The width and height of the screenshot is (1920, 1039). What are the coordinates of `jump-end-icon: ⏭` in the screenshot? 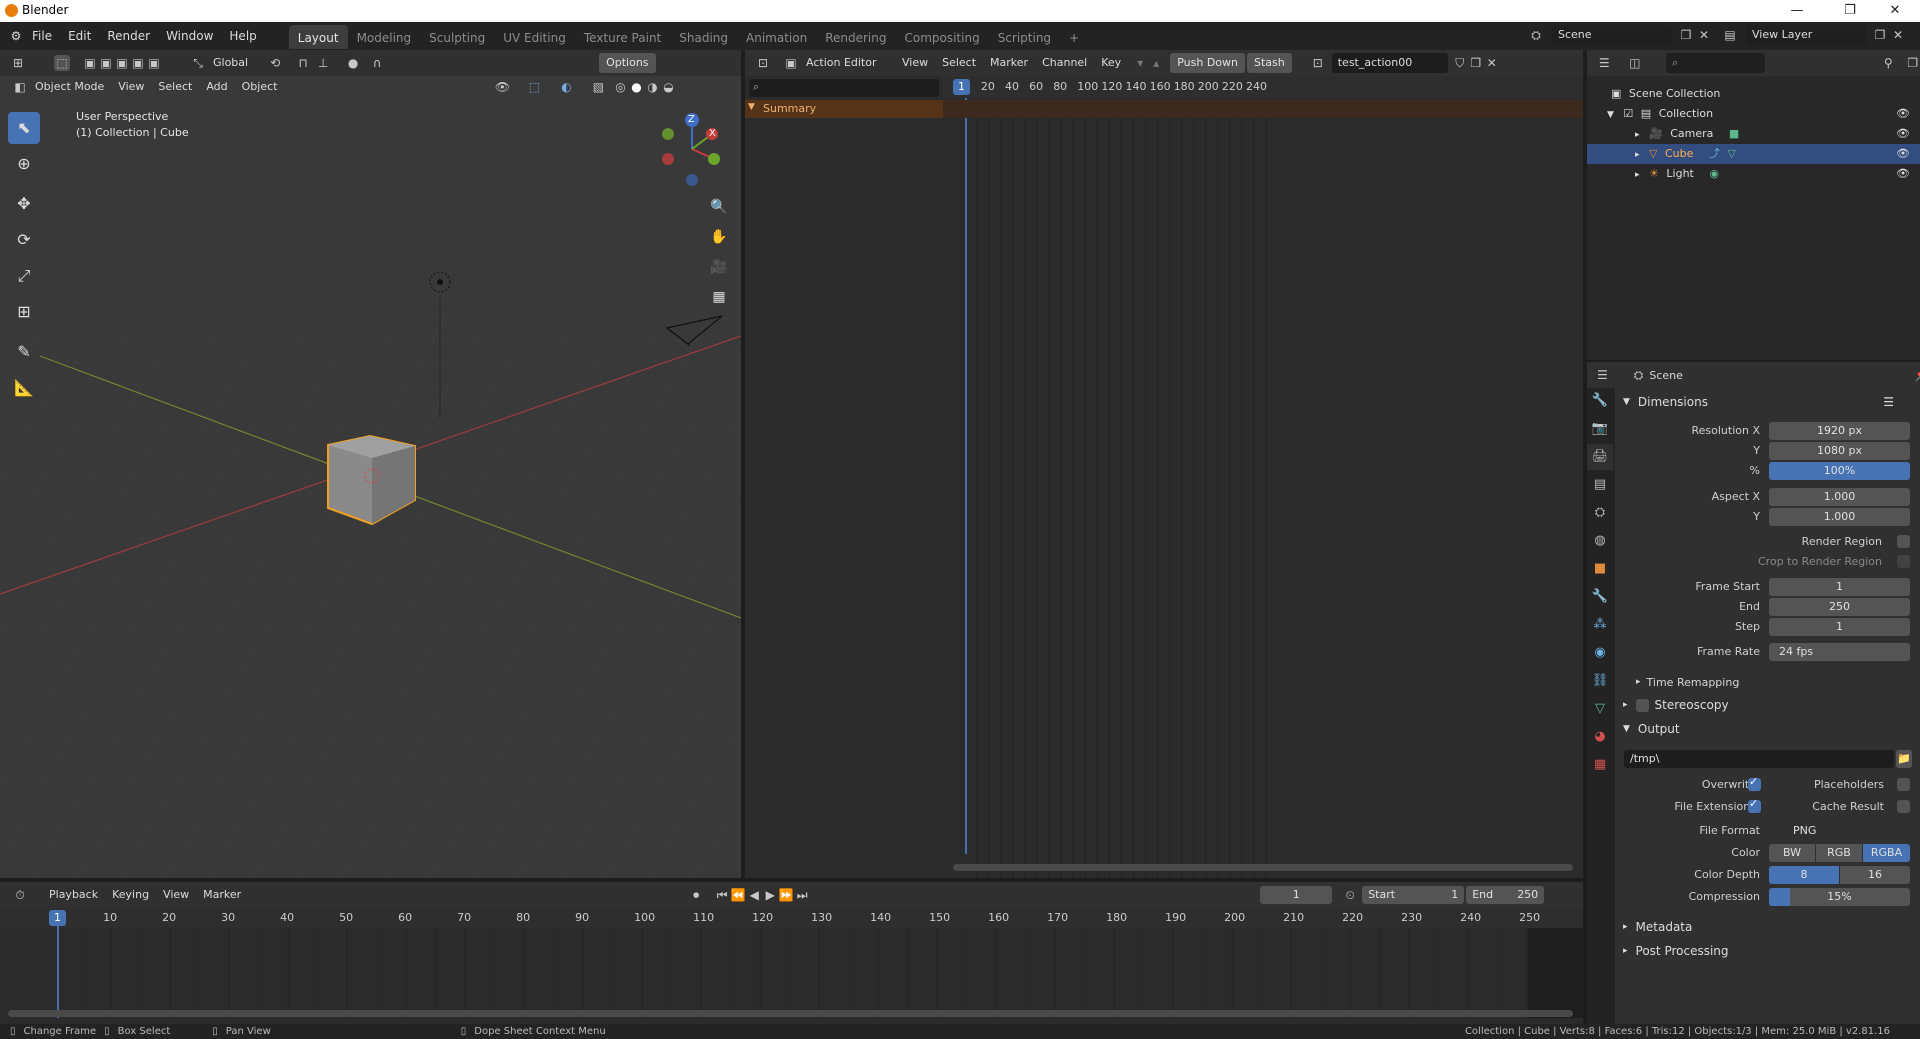 It's located at (802, 895).